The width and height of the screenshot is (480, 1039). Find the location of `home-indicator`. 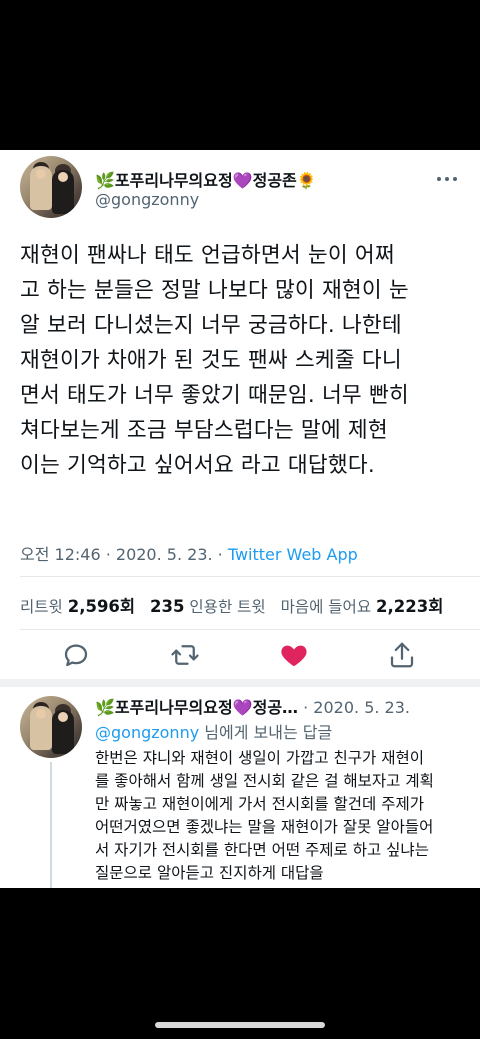

home-indicator is located at coordinates (240, 1025).